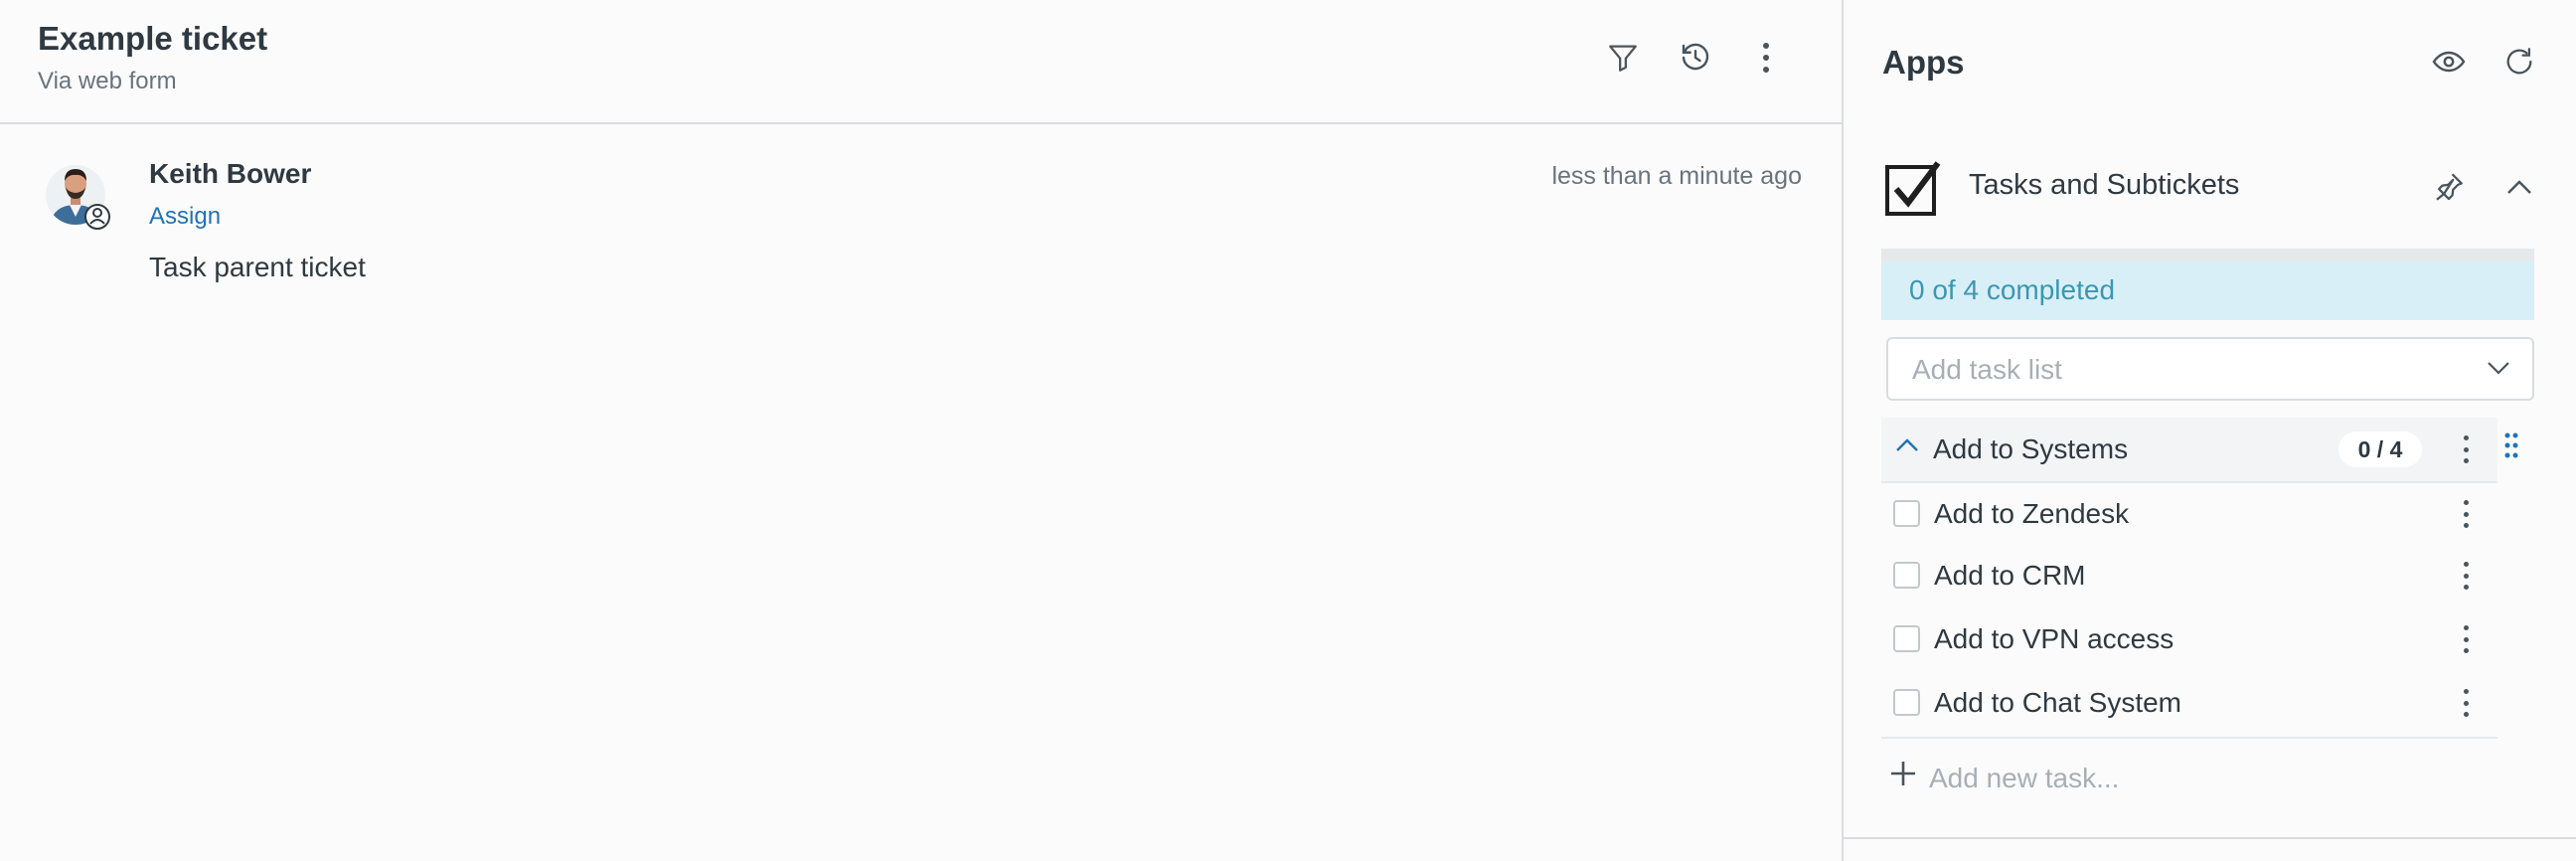 This screenshot has height=861, width=2576. I want to click on eye-icon, so click(2449, 62).